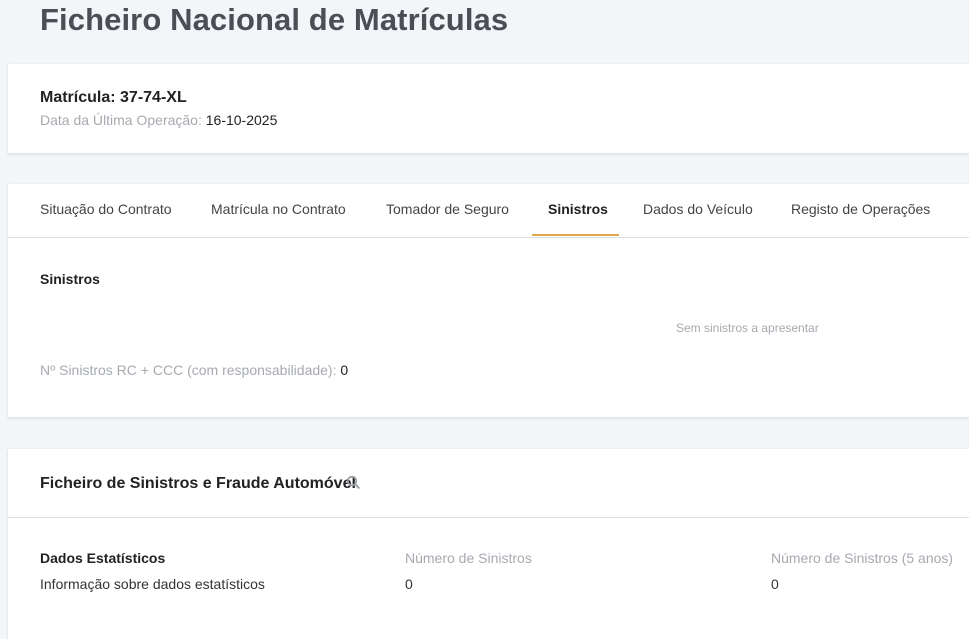  I want to click on tab-matricula-contrato: Matrícula no Contrato, so click(278, 209).